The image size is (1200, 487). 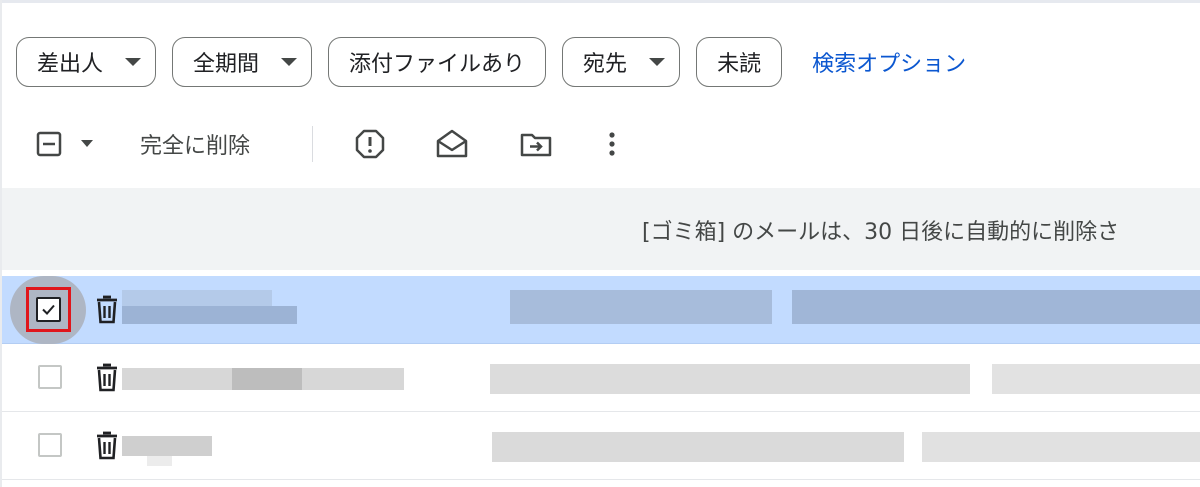 What do you see at coordinates (605, 64) in the screenshot?
I see `recipient-filter-label: 宛先` at bounding box center [605, 64].